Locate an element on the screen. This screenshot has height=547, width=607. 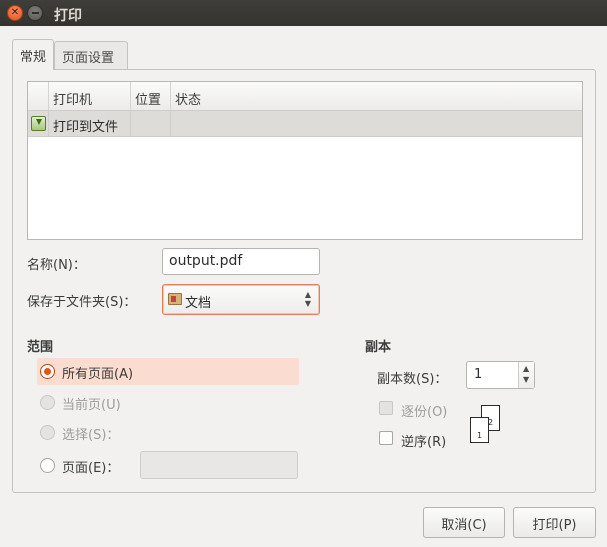
folder-label: 保存于文件夹(S)： is located at coordinates (82, 302).